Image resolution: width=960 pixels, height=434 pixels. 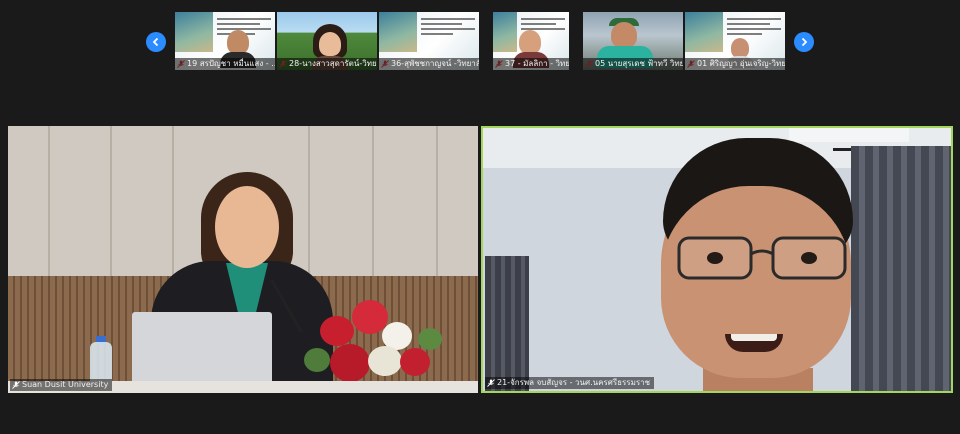 What do you see at coordinates (849, 135) in the screenshot?
I see `air-conditioner` at bounding box center [849, 135].